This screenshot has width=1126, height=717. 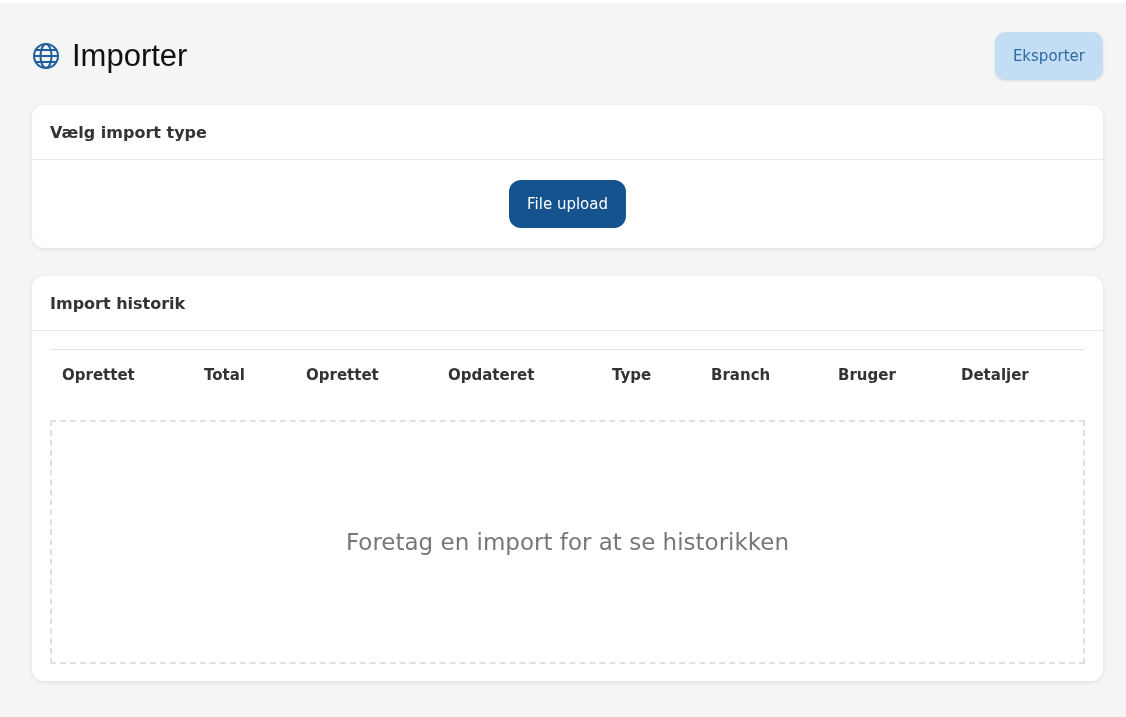 What do you see at coordinates (225, 375) in the screenshot?
I see `column-header: Total` at bounding box center [225, 375].